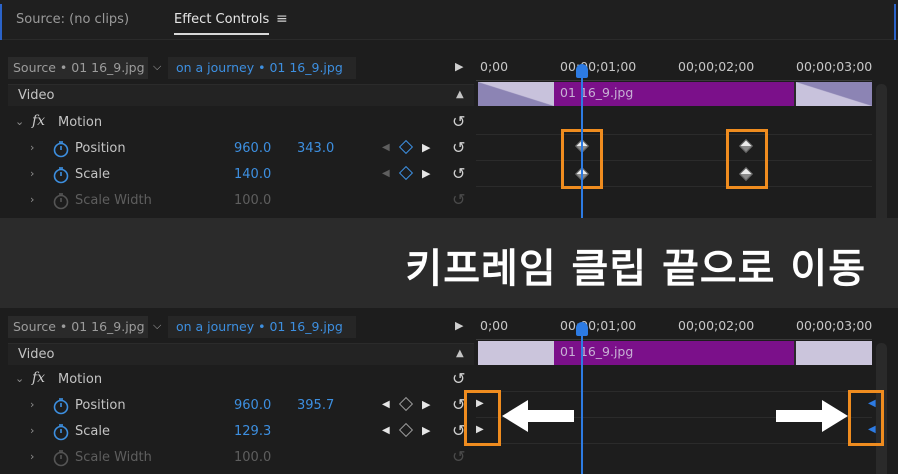 The image size is (898, 474). I want to click on property-name: Scale, so click(92, 431).